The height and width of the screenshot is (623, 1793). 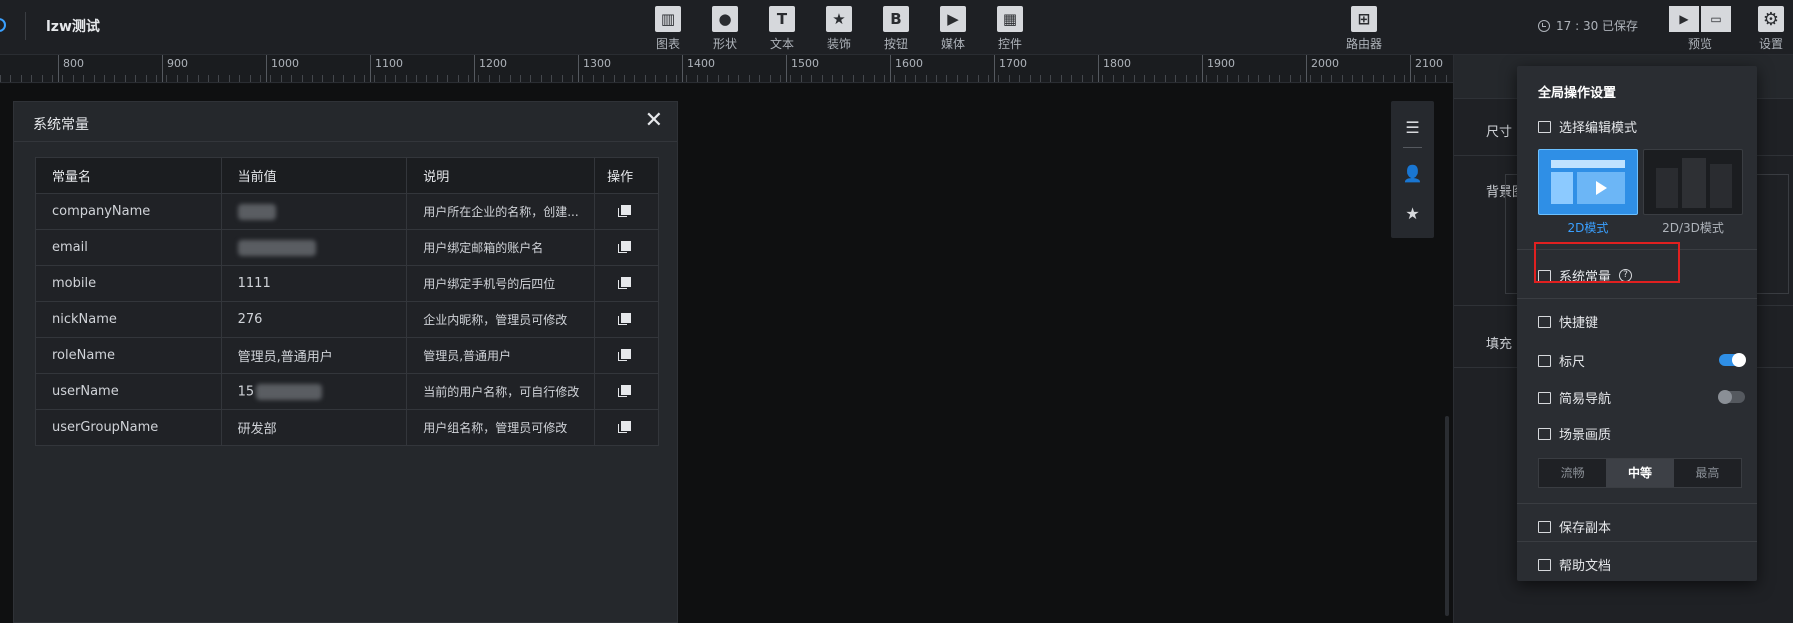 I want to click on grid-icon: ▦, so click(x=1010, y=19).